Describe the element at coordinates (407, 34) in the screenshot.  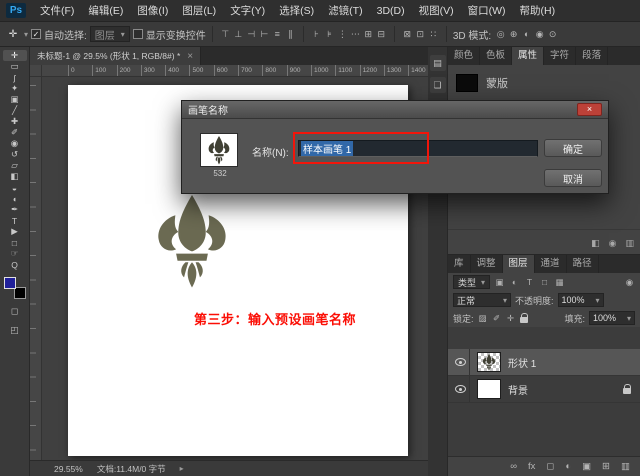
I see `arrange-icon: ⊠` at that location.